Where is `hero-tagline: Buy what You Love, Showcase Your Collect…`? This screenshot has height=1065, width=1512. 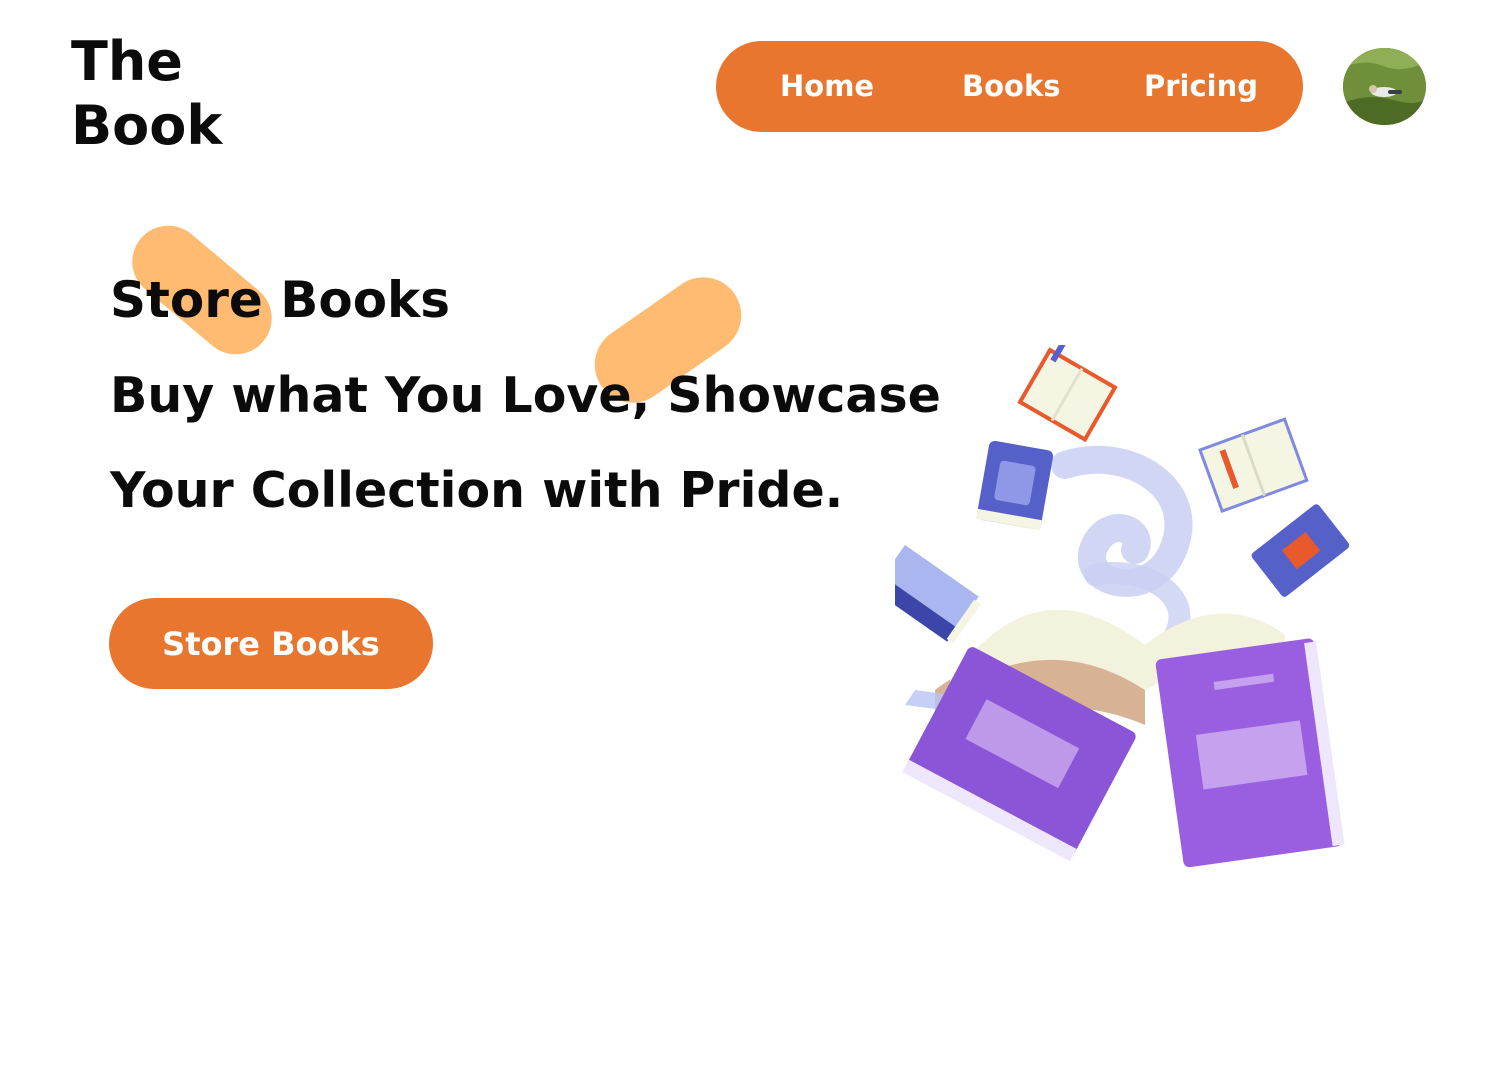 hero-tagline: Buy what You Love, Showcase Your Collect… is located at coordinates (525, 443).